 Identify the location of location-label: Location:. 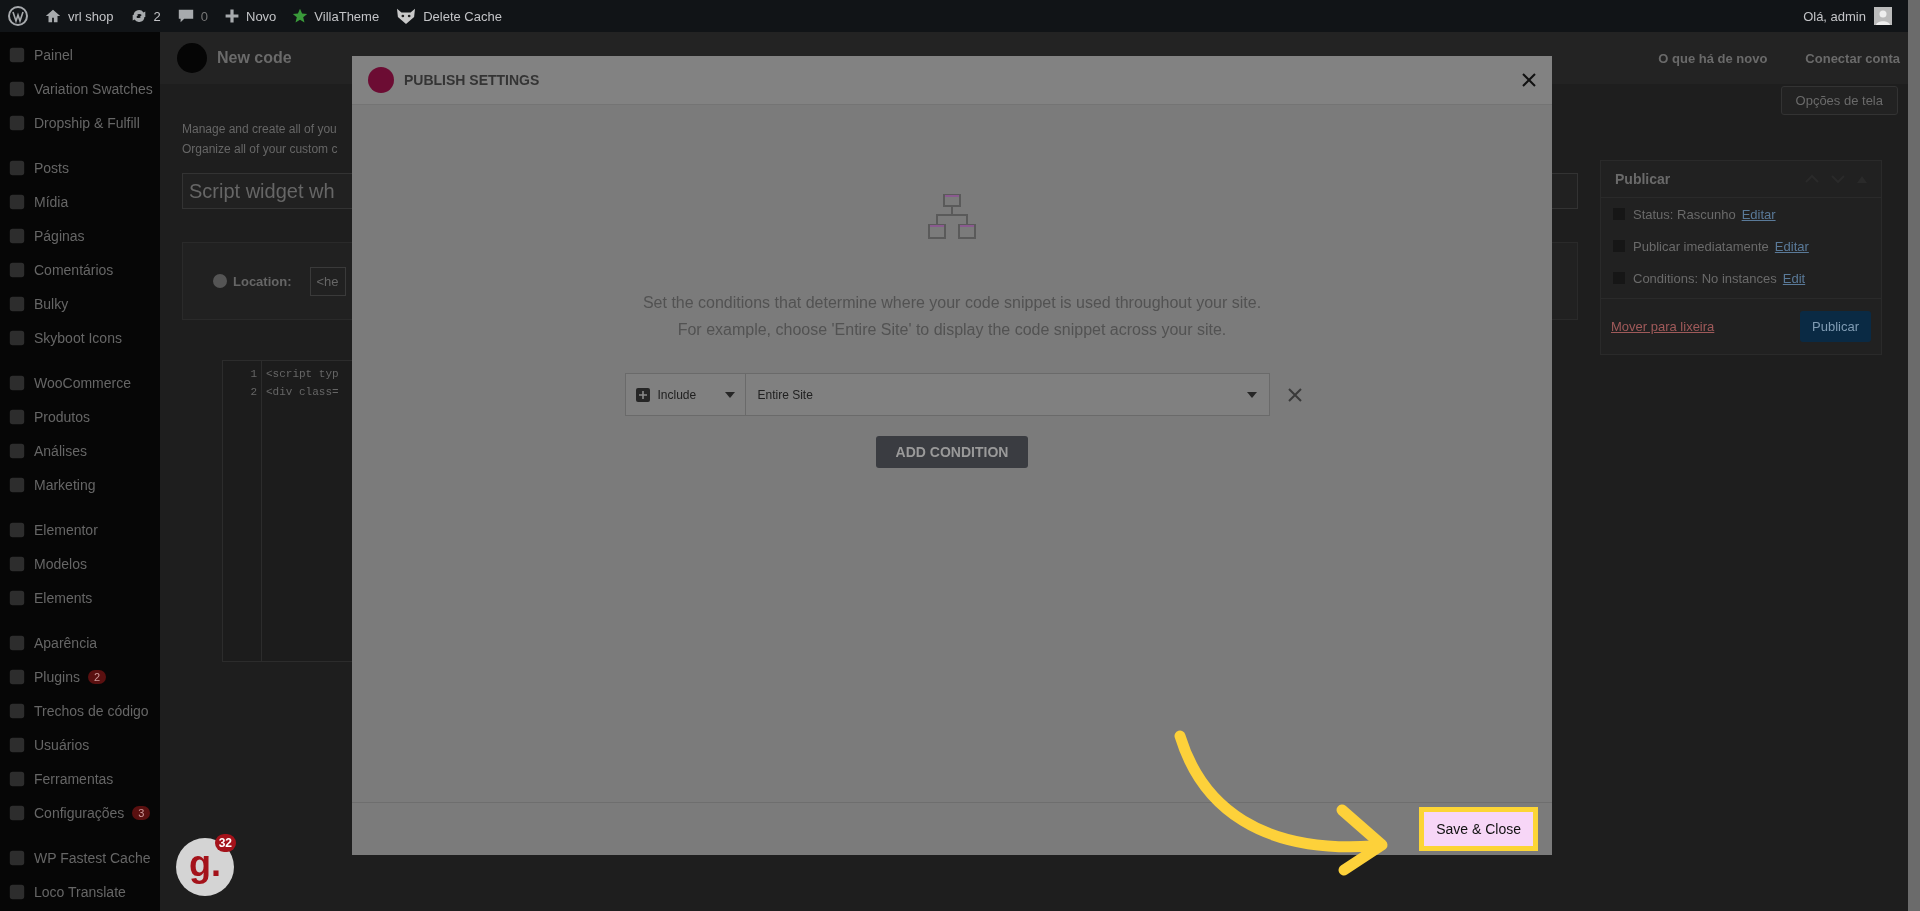
(262, 281).